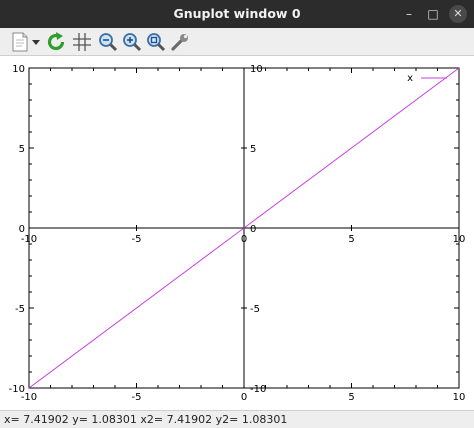 This screenshot has width=474, height=428. I want to click on x-tick-label: 5, so click(351, 397).